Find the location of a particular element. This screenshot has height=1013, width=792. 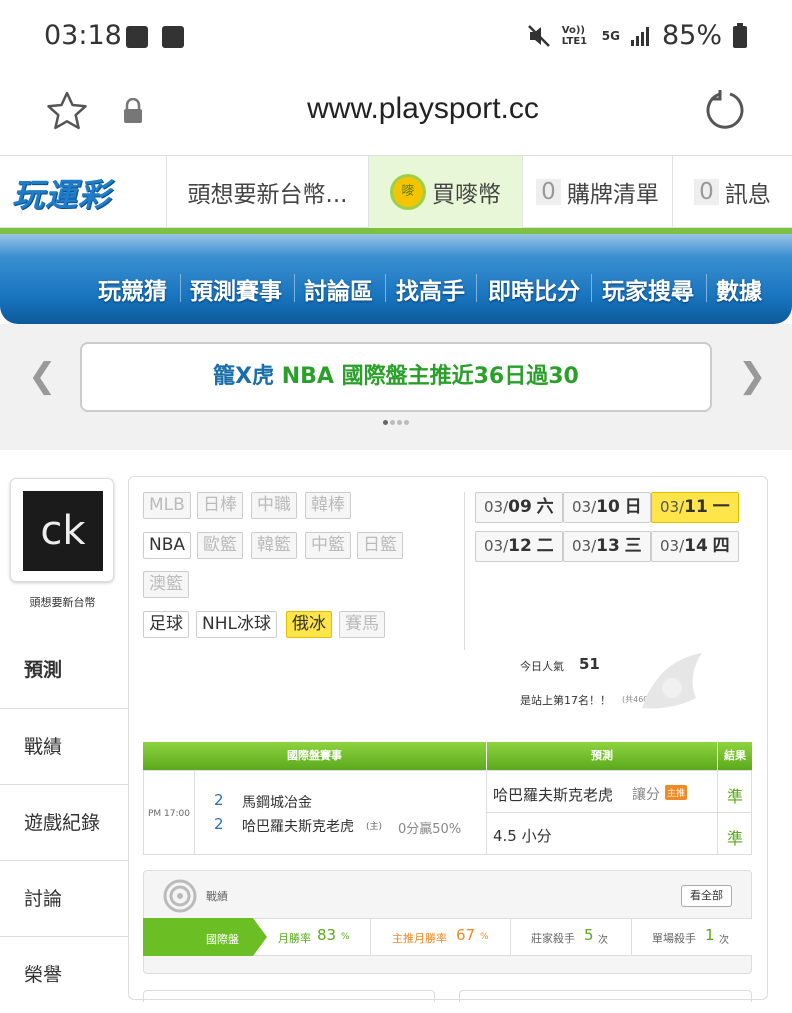

date-day: 13 is located at coordinates (608, 546).